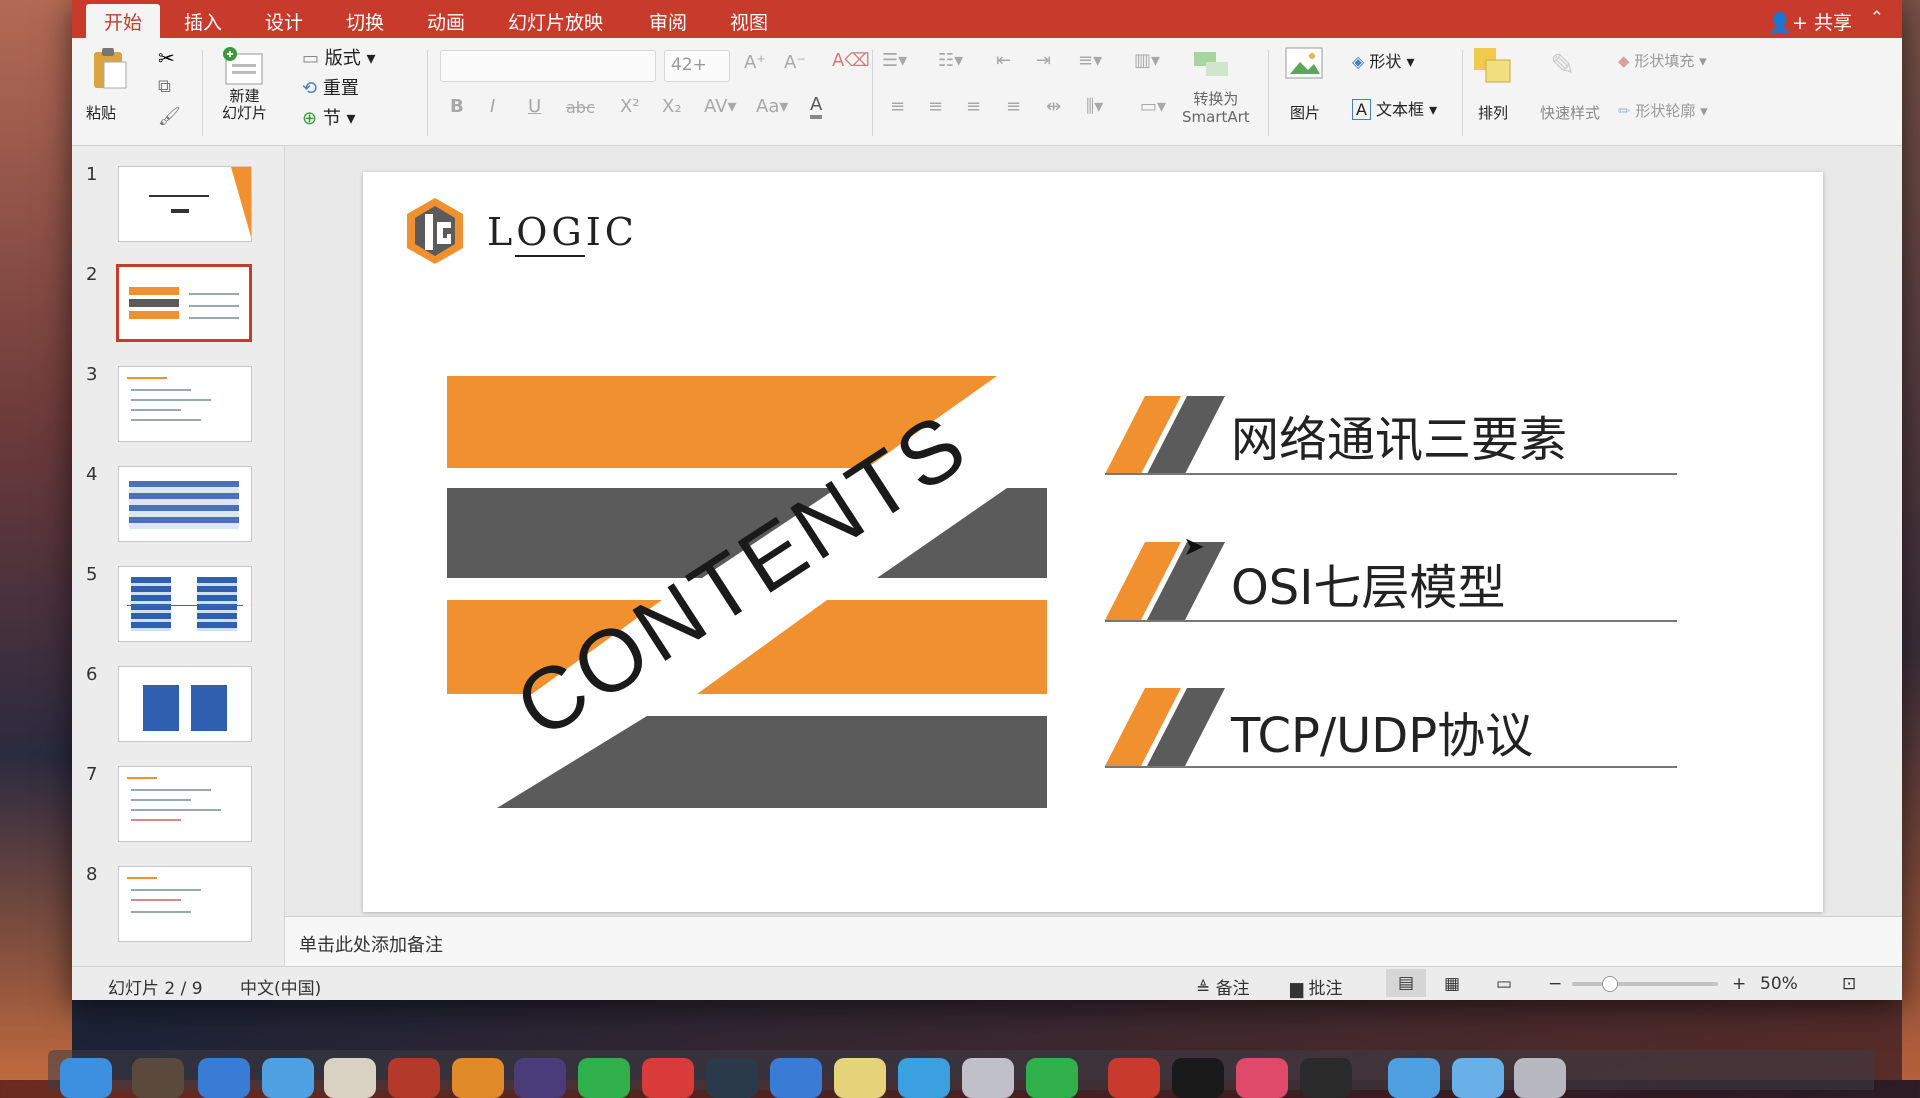  What do you see at coordinates (1504, 984) in the screenshot?
I see `reading-view-icon: ▭` at bounding box center [1504, 984].